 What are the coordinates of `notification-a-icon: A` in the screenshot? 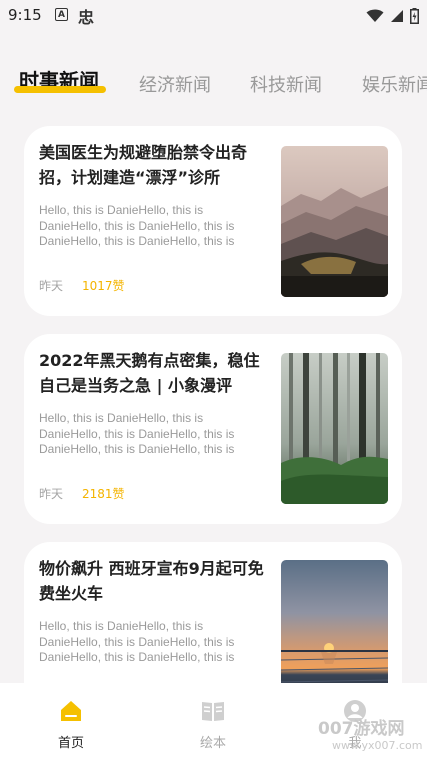 It's located at (61, 14).